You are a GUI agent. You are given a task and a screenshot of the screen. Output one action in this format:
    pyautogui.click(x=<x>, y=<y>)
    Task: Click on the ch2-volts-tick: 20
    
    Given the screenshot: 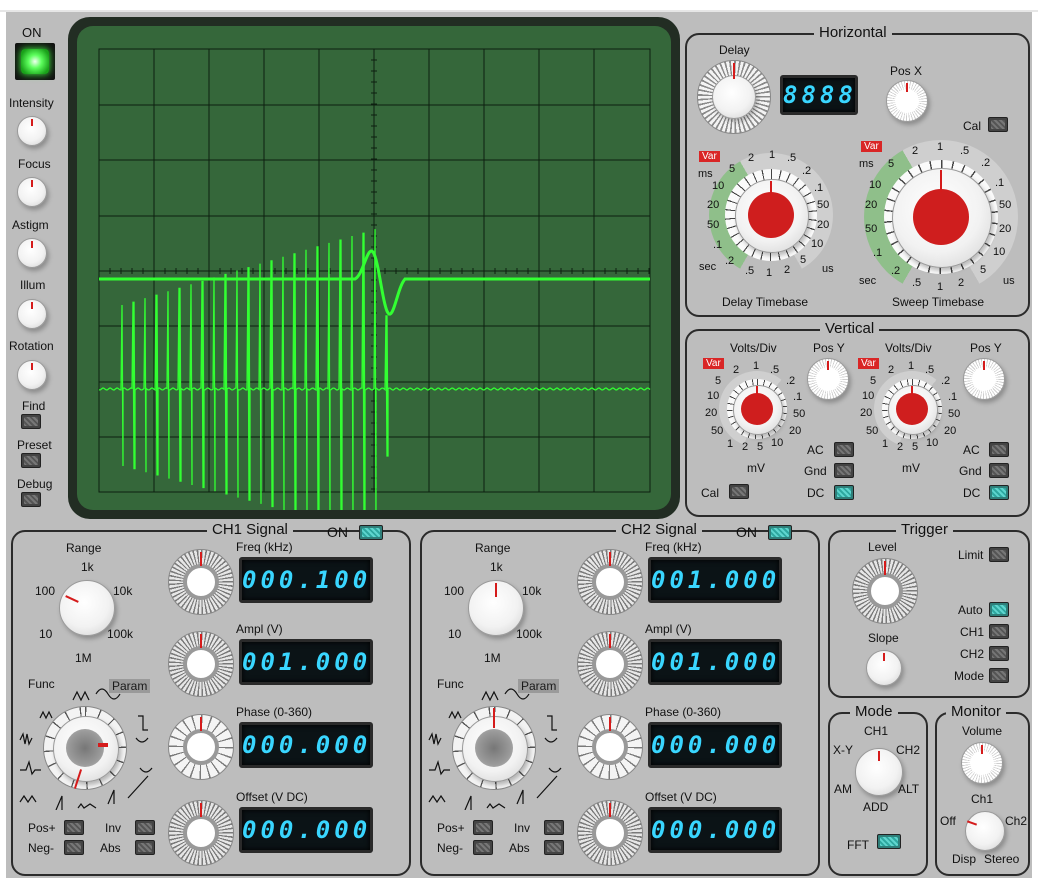 What is the action you would take?
    pyautogui.click(x=866, y=413)
    